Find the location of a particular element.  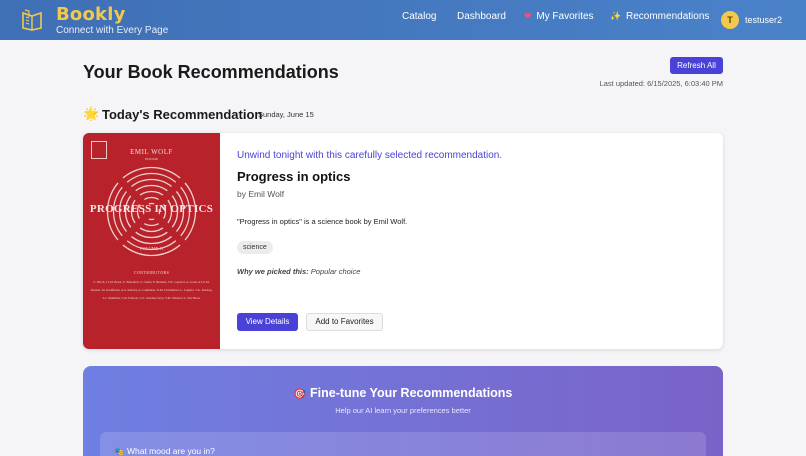

why-picked-label: Why we picked this: is located at coordinates (273, 271).